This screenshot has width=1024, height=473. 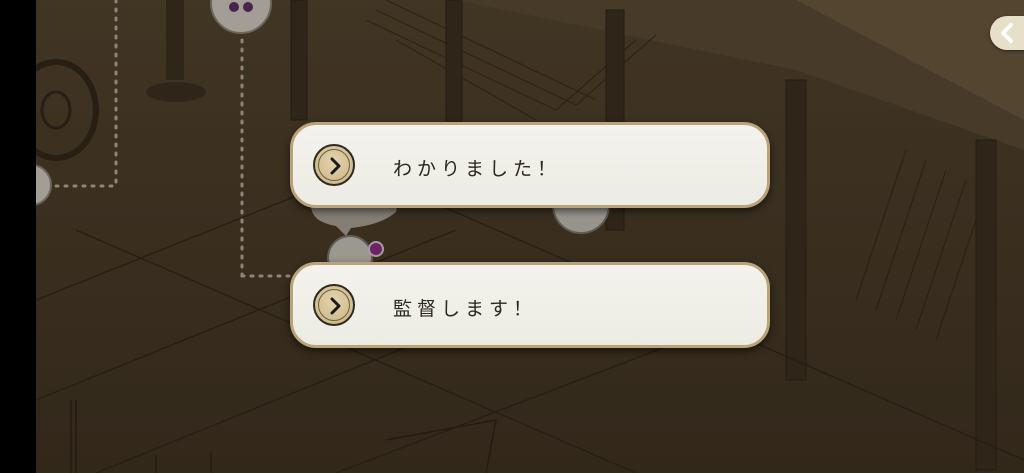 I want to click on choice-button-will-supervise: 監督します！, so click(x=530, y=305).